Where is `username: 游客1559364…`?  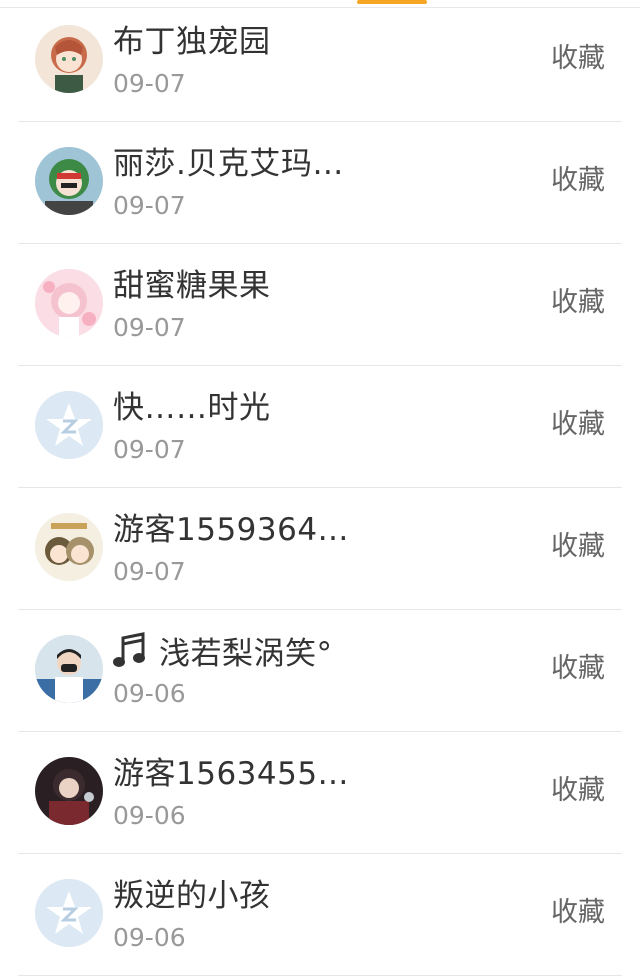 username: 游客1559364… is located at coordinates (231, 530).